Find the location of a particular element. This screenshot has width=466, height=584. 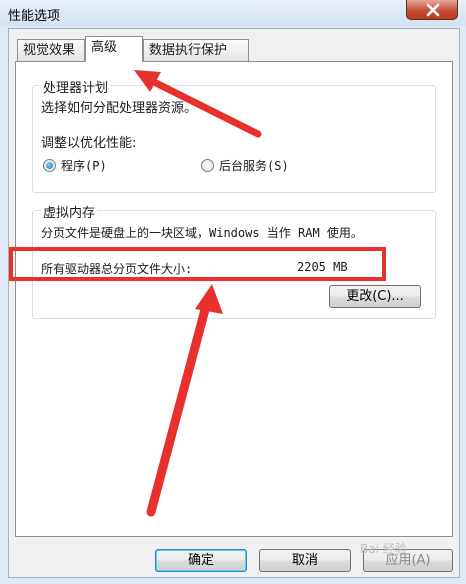

watermark: Bai 经验 is located at coordinates (383, 549).